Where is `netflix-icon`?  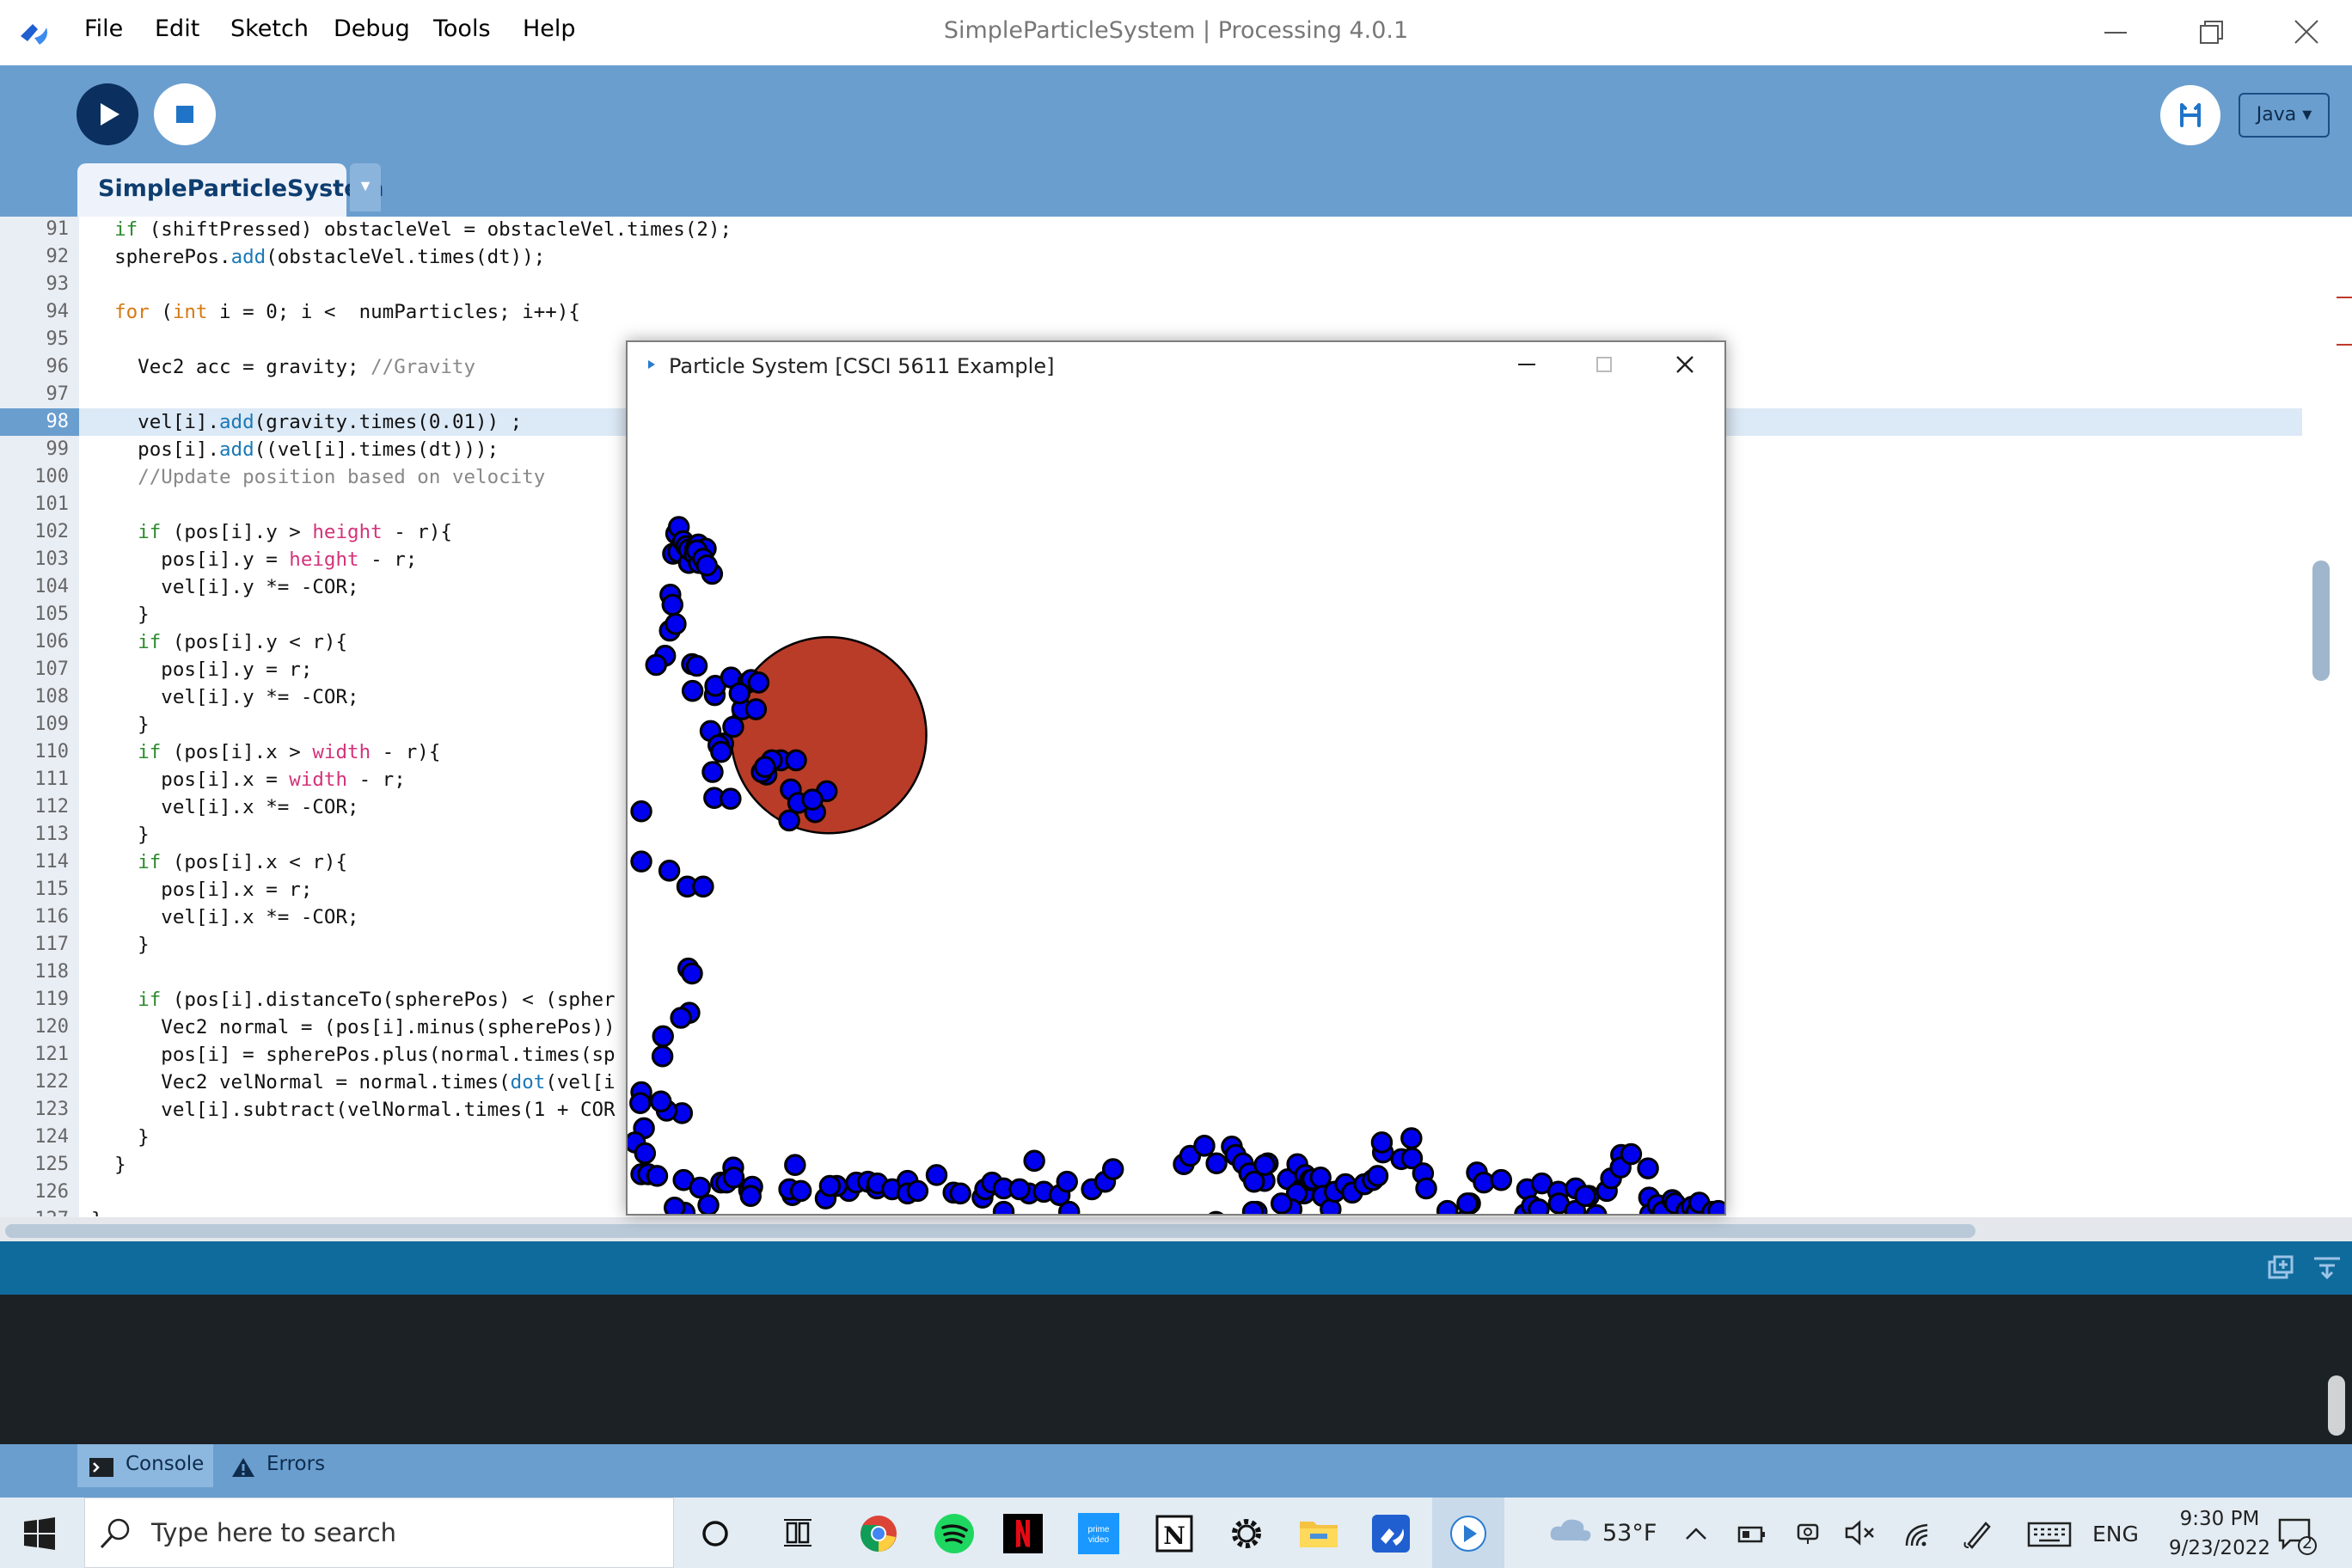 netflix-icon is located at coordinates (1023, 1533).